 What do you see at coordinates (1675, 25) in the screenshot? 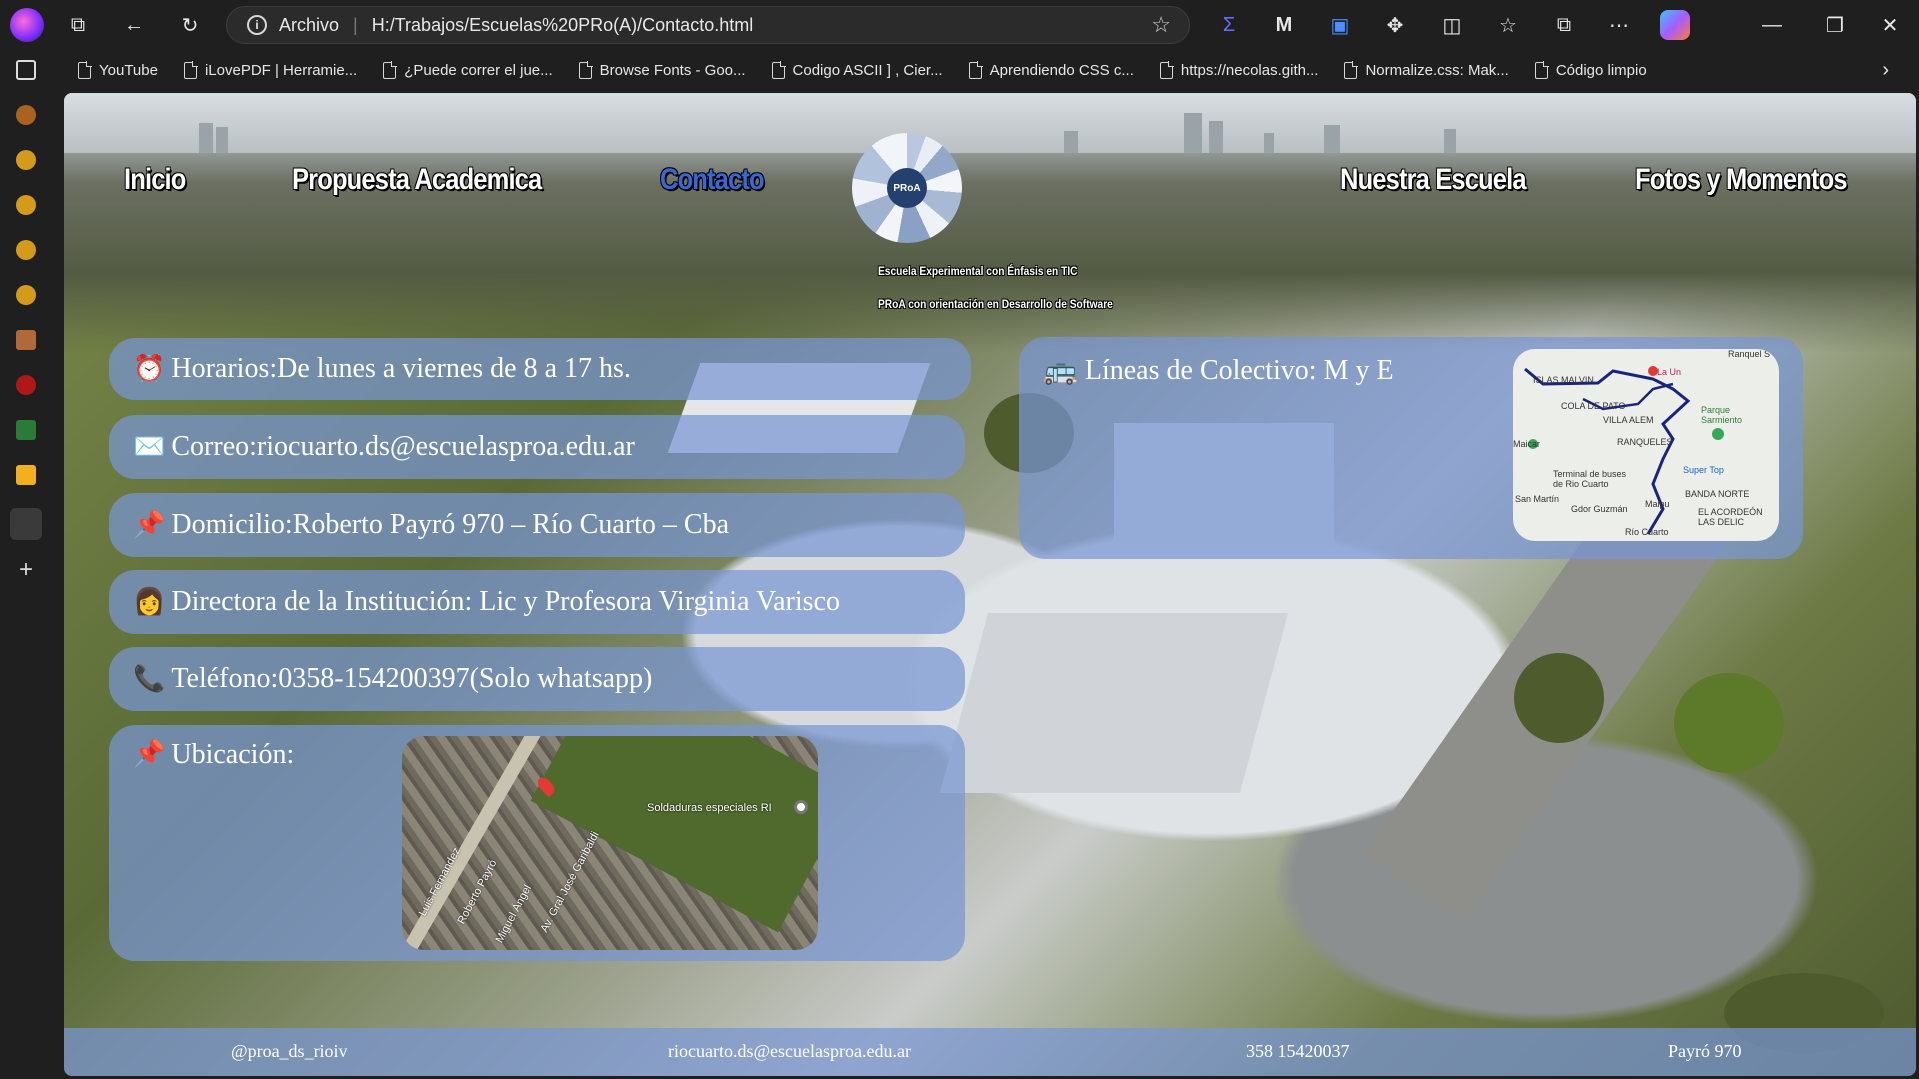
I see `copilot-icon` at bounding box center [1675, 25].